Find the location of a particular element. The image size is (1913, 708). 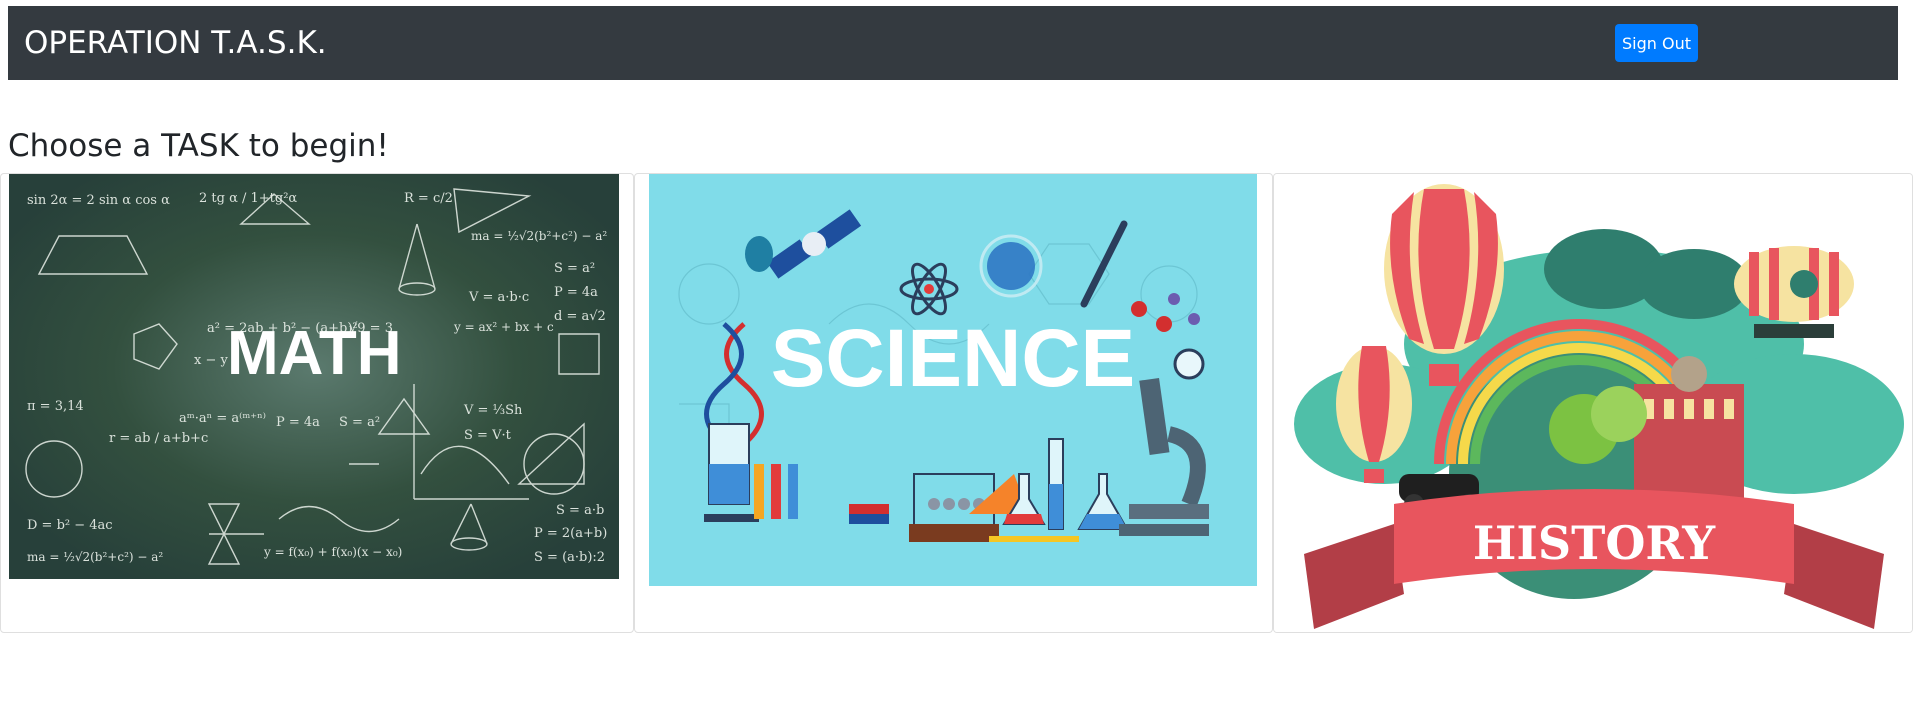

formula: S = a·b is located at coordinates (580, 510).